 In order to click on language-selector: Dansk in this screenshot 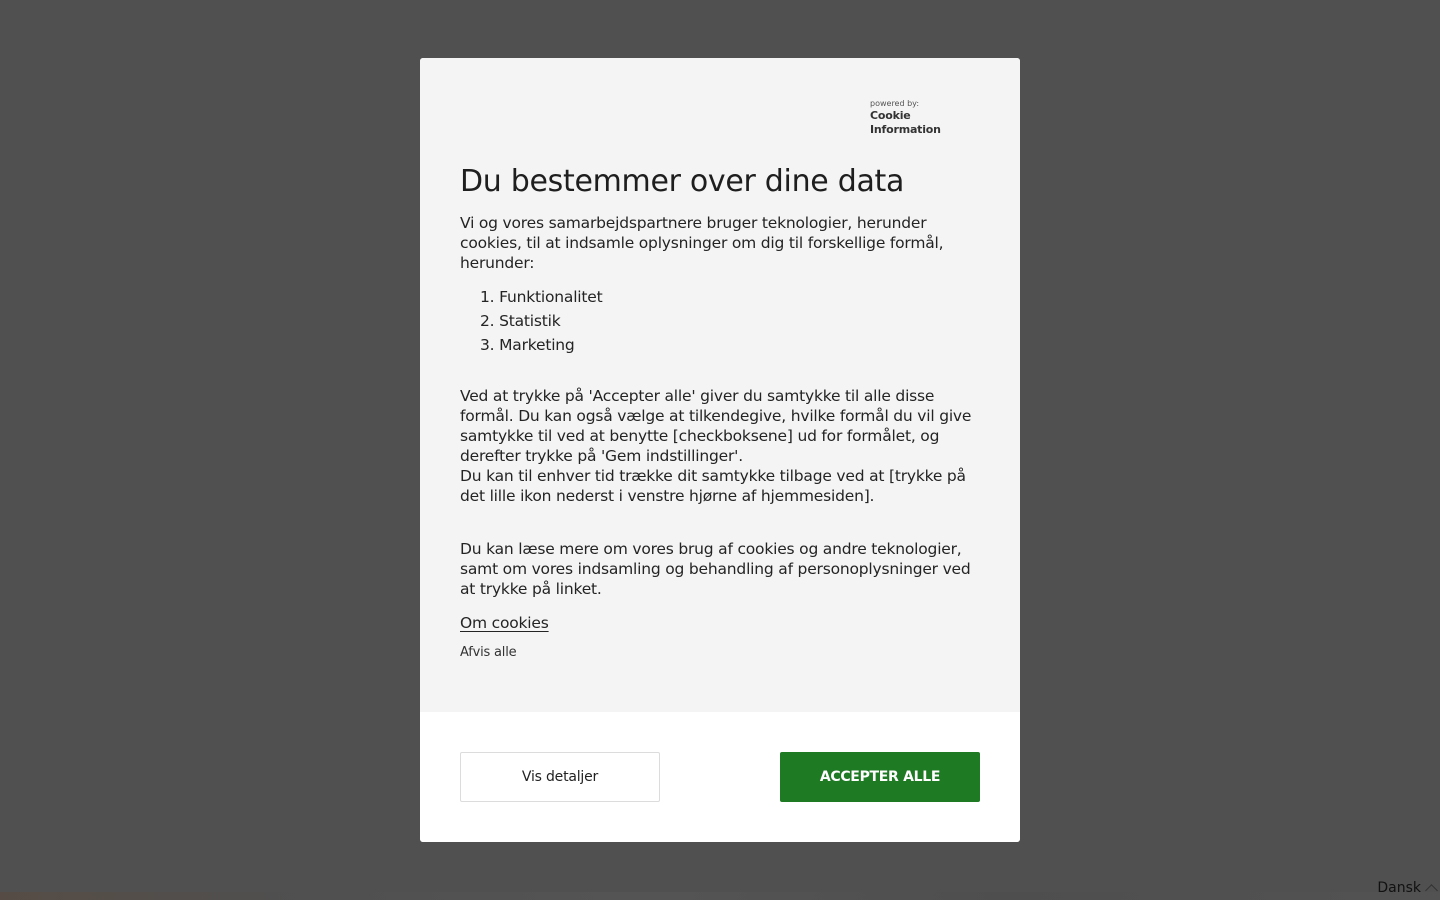, I will do `click(1407, 888)`.